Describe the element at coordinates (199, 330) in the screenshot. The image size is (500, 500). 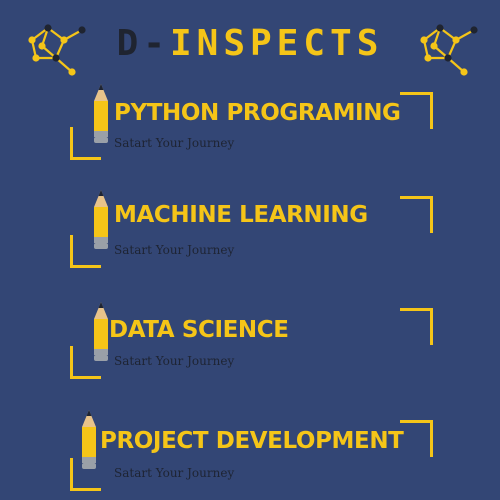
I see `course-title: DATA SCIENCE` at that location.